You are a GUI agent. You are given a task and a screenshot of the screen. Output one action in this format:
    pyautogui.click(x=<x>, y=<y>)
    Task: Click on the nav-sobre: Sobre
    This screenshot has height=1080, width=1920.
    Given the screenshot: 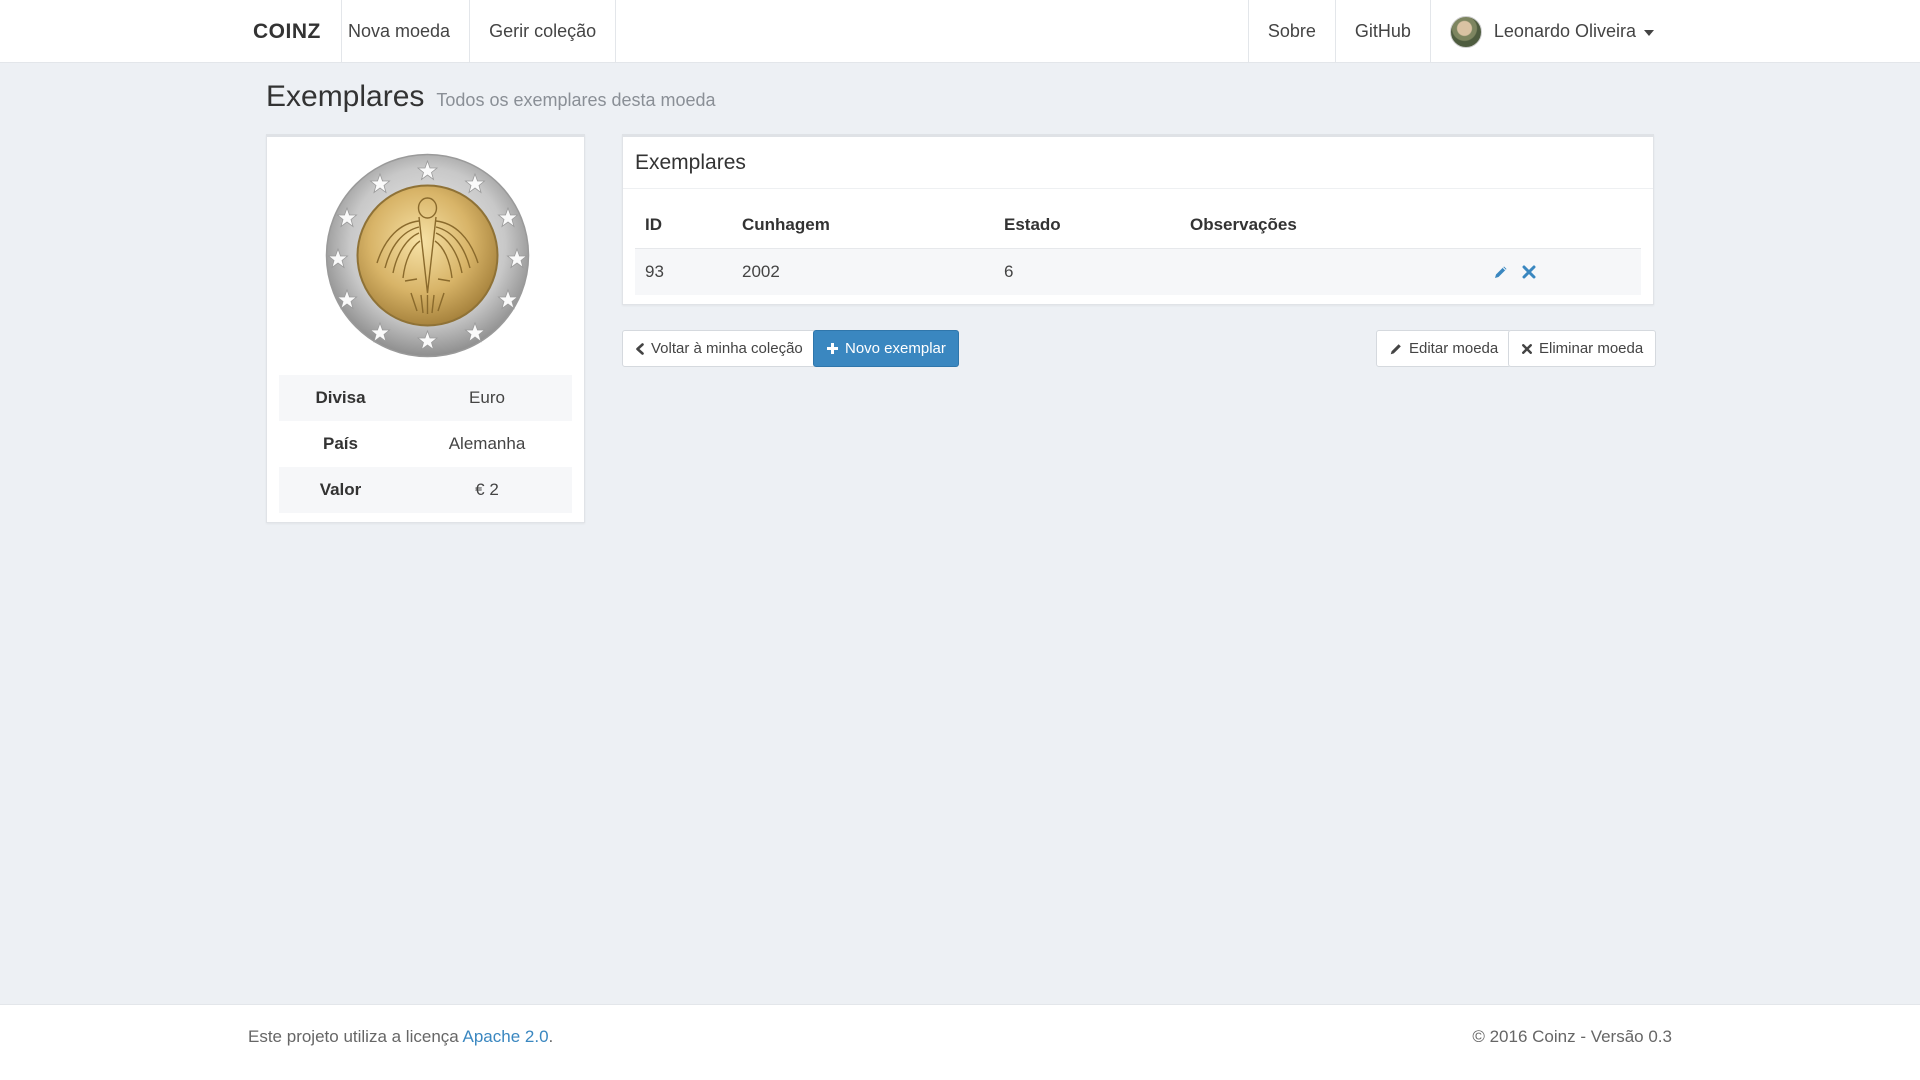 What is the action you would take?
    pyautogui.click(x=1291, y=31)
    